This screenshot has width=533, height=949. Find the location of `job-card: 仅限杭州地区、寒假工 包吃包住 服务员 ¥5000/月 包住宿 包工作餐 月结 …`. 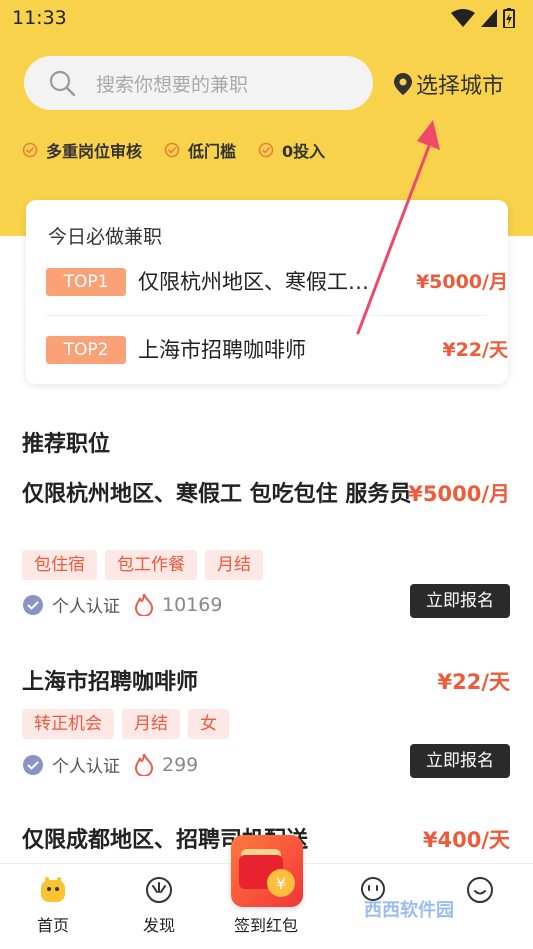

job-card: 仅限杭州地区、寒假工 包吃包住 服务员 ¥5000/月 包住宿 包工作餐 月结 … is located at coordinates (267, 555).